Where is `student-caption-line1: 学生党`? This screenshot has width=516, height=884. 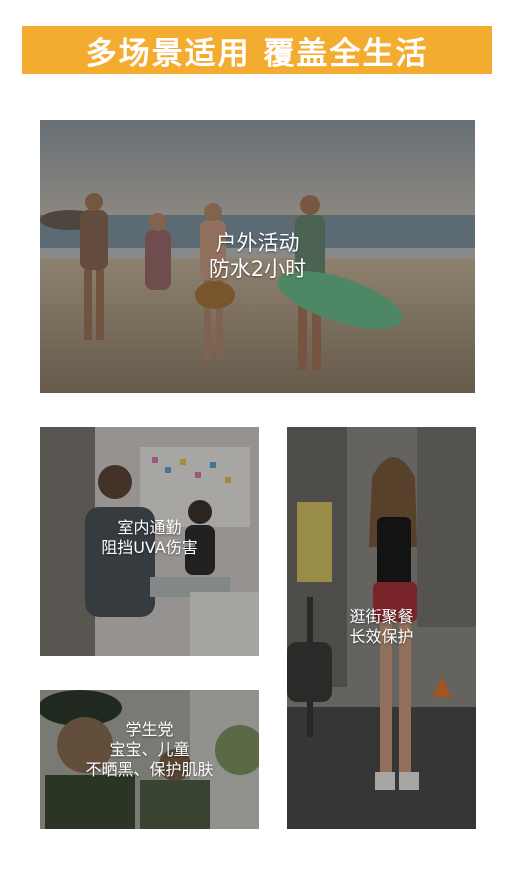
student-caption-line1: 学生党 is located at coordinates (149, 729).